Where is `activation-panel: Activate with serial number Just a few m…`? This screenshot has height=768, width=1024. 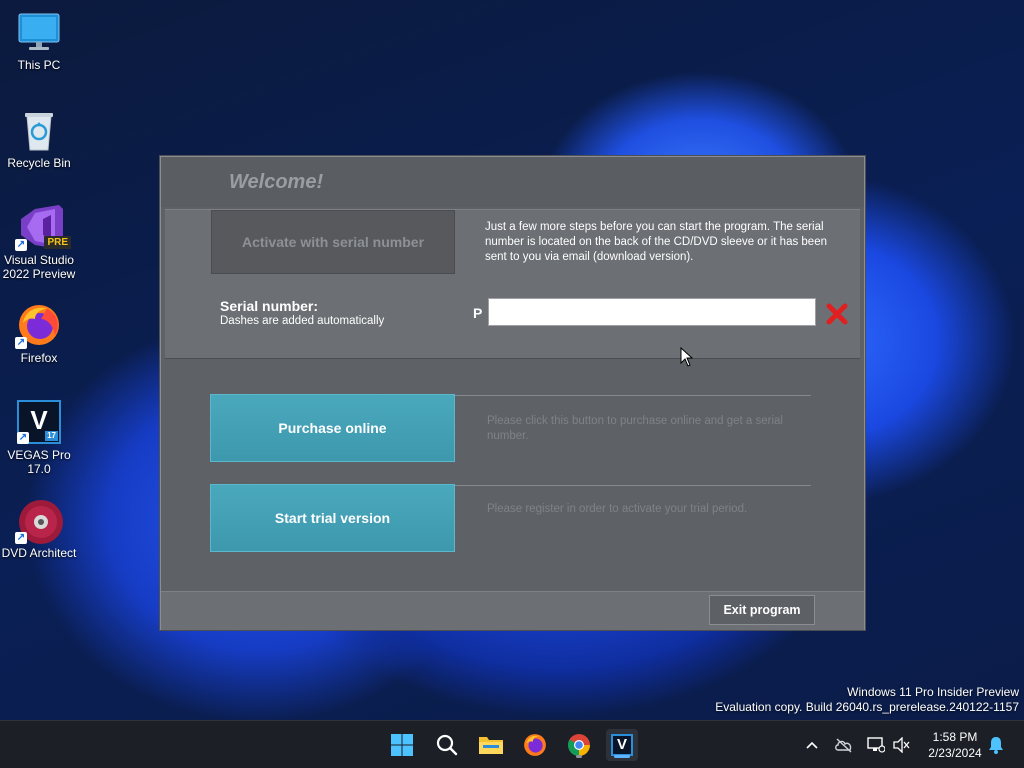
activation-panel: Activate with serial number Just a few m… is located at coordinates (512, 284).